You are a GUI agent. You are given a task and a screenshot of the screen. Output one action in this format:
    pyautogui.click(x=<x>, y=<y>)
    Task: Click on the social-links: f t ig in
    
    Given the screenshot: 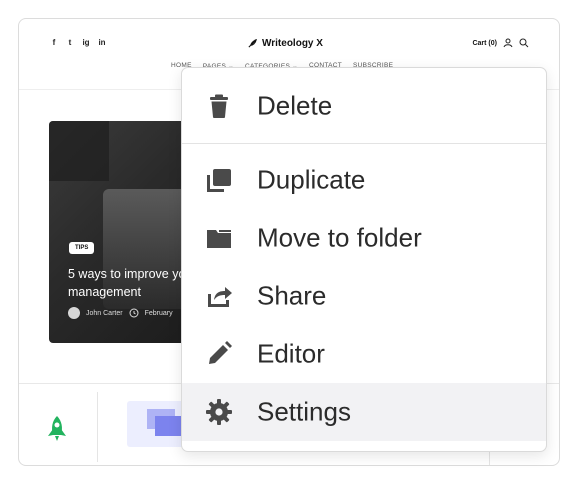 What is the action you would take?
    pyautogui.click(x=78, y=42)
    